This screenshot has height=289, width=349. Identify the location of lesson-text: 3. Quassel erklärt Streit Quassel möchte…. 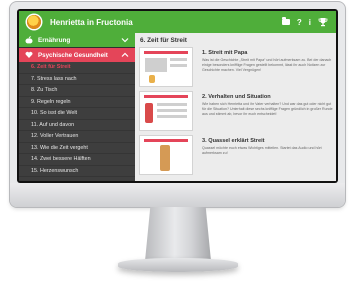
(267, 155).